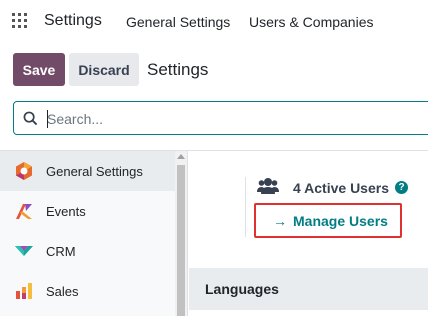 The height and width of the screenshot is (316, 428). I want to click on sidebar-item-label: General Settings, so click(94, 171).